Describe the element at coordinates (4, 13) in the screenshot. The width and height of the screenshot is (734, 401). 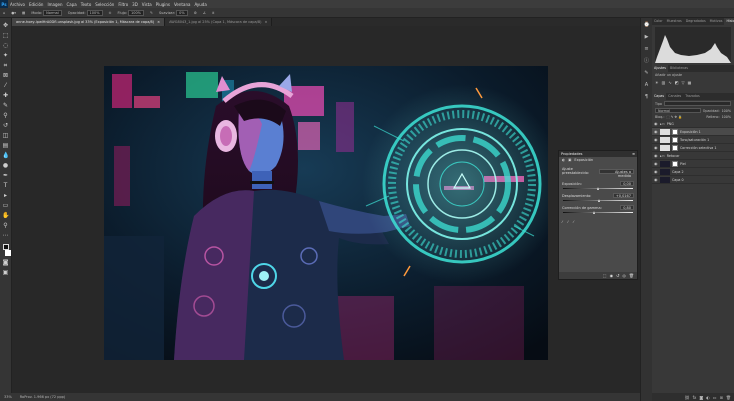
I see `home-icon: ⌂` at that location.